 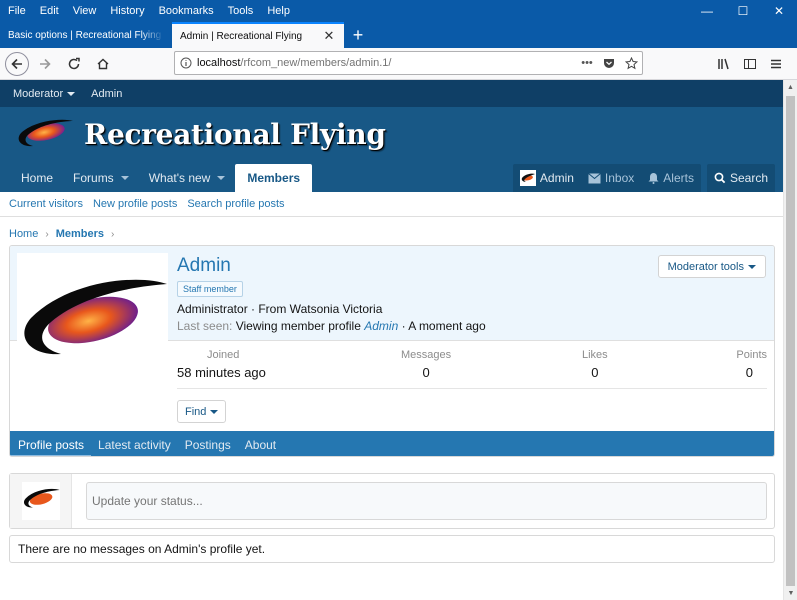 I want to click on new-tab-icon: +, so click(x=358, y=35).